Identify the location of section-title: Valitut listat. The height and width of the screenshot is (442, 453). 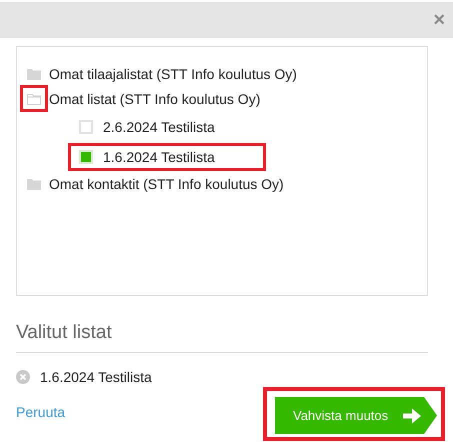
(222, 324).